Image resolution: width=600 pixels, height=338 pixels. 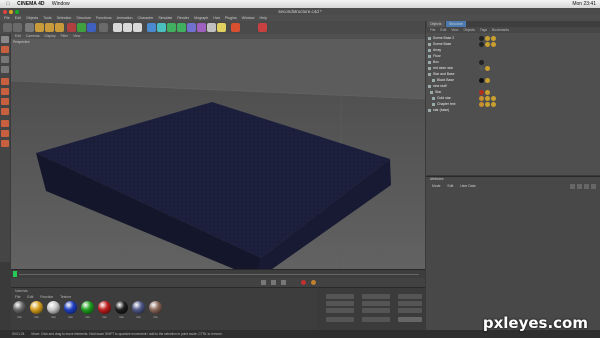 I want to click on attr-menu-mode: Mode, so click(x=436, y=186).